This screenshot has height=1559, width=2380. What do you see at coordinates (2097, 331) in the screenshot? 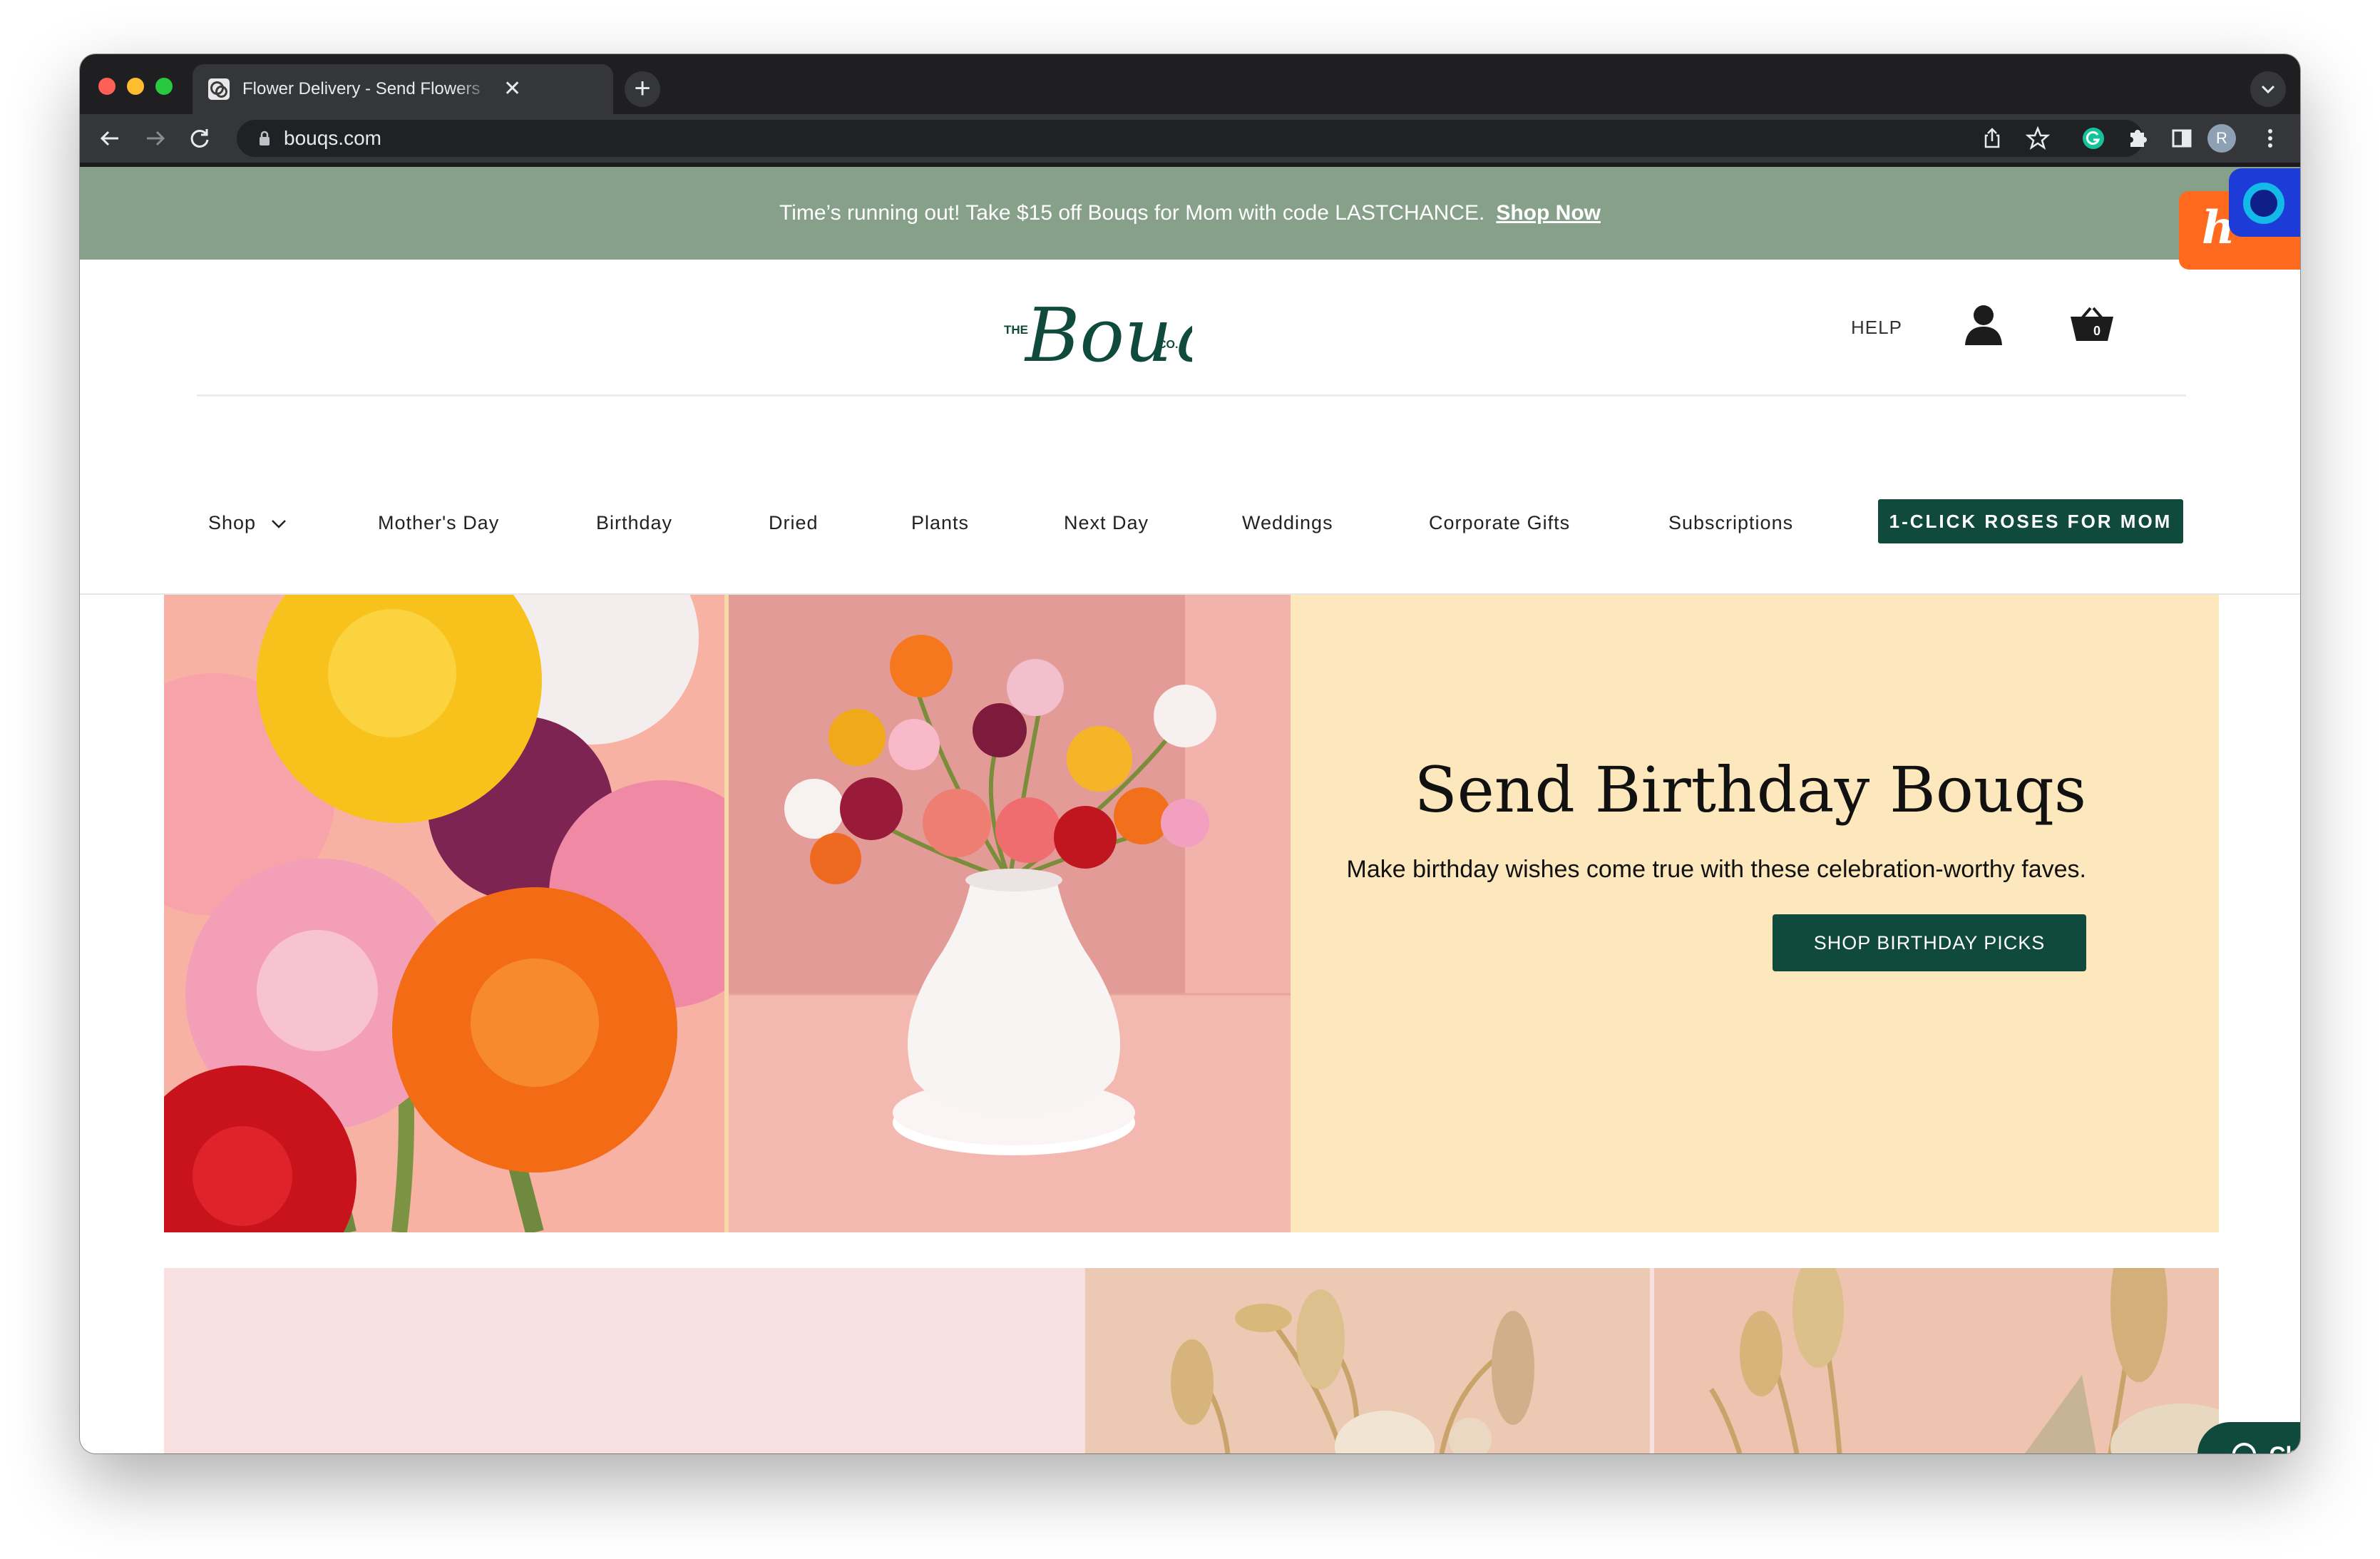
I see `cart-count-badge: 0` at bounding box center [2097, 331].